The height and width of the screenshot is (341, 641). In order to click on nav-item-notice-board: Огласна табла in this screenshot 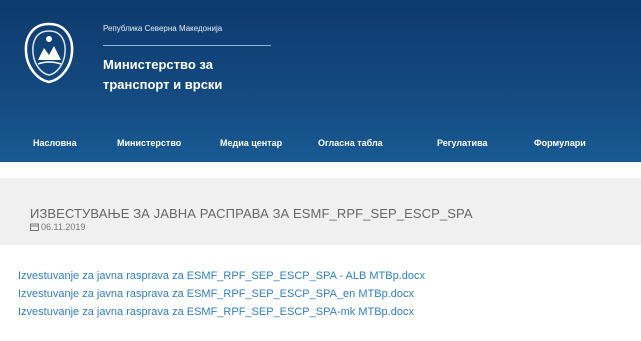, I will do `click(350, 143)`.